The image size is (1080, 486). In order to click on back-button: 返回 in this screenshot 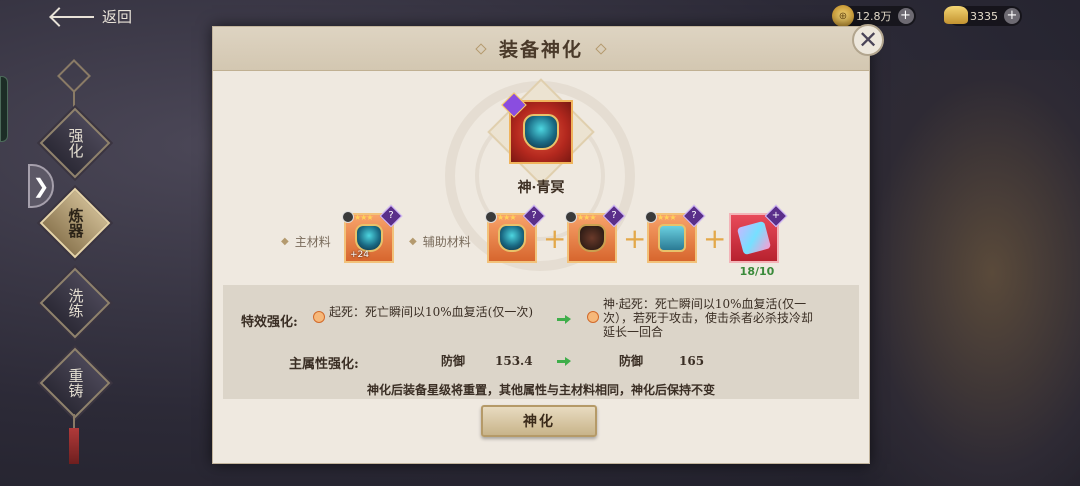, I will do `click(91, 16)`.